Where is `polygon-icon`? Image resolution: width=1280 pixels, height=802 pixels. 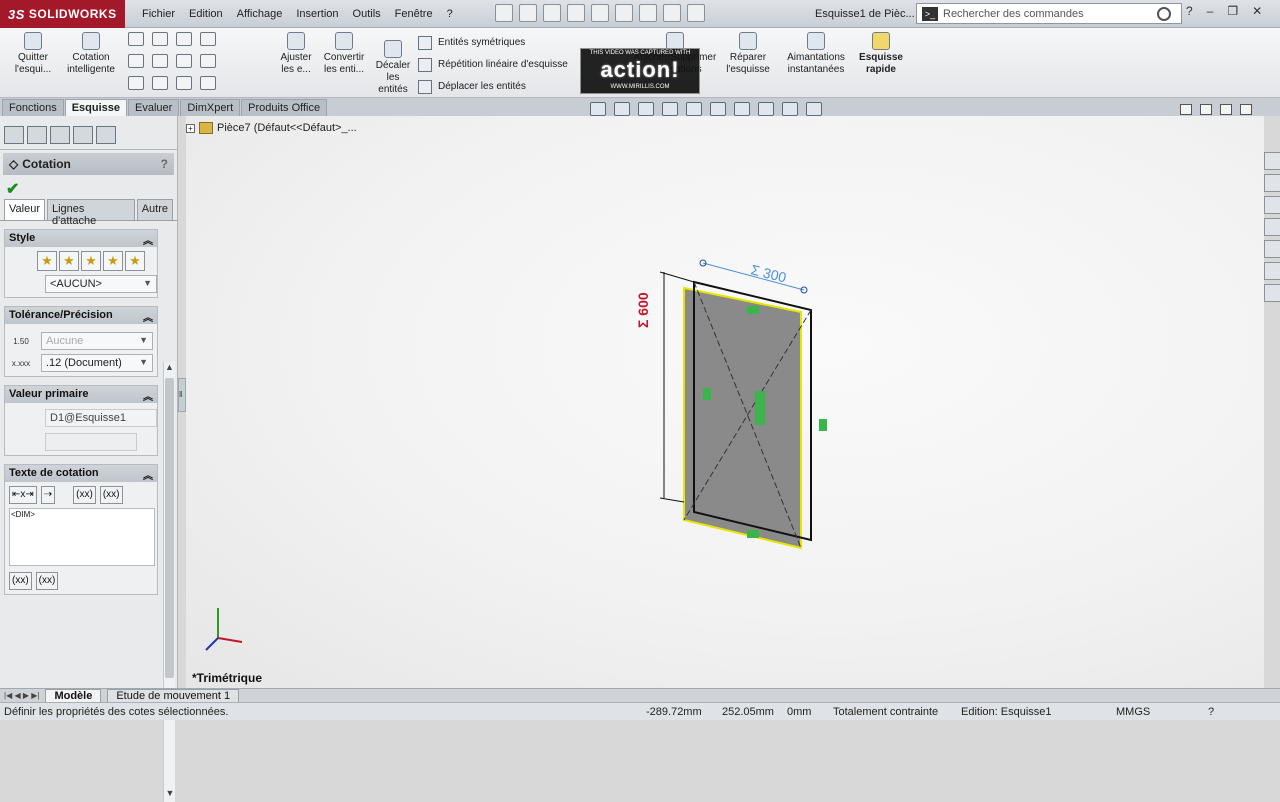
polygon-icon is located at coordinates (160, 83).